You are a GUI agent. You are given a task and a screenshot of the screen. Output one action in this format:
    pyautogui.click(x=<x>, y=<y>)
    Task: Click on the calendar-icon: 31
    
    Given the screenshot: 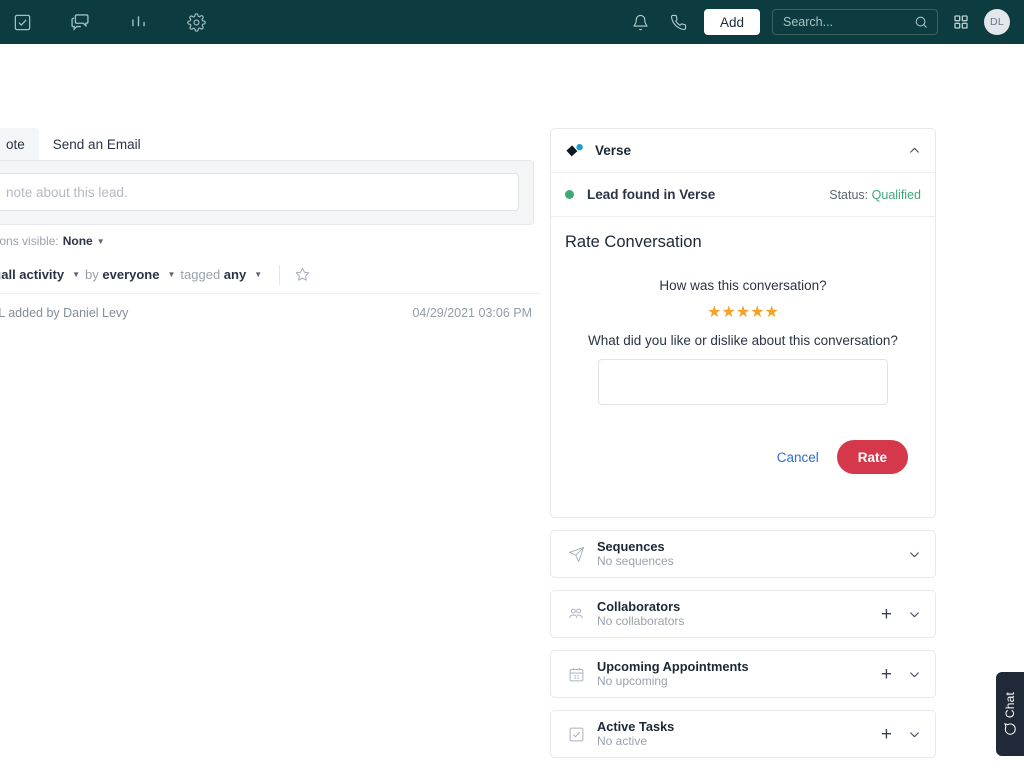 What is the action you would take?
    pyautogui.click(x=576, y=674)
    